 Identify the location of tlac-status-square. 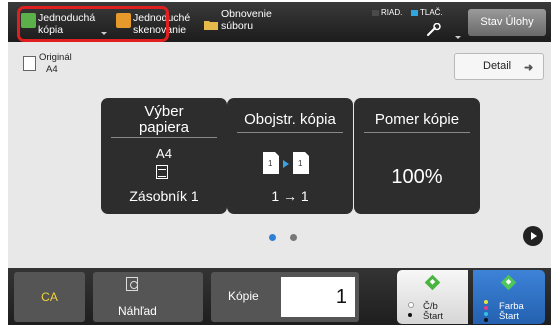
(414, 12).